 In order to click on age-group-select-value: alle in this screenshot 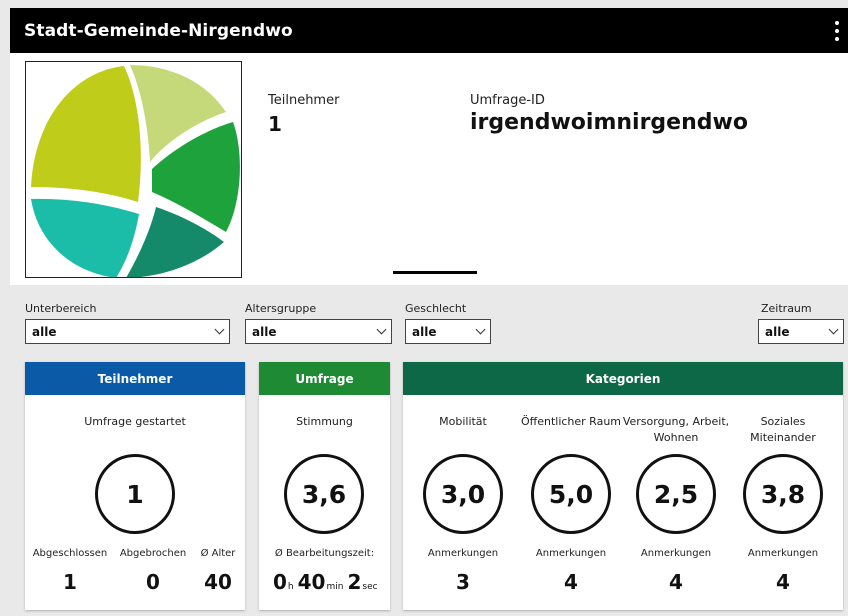, I will do `click(264, 331)`.